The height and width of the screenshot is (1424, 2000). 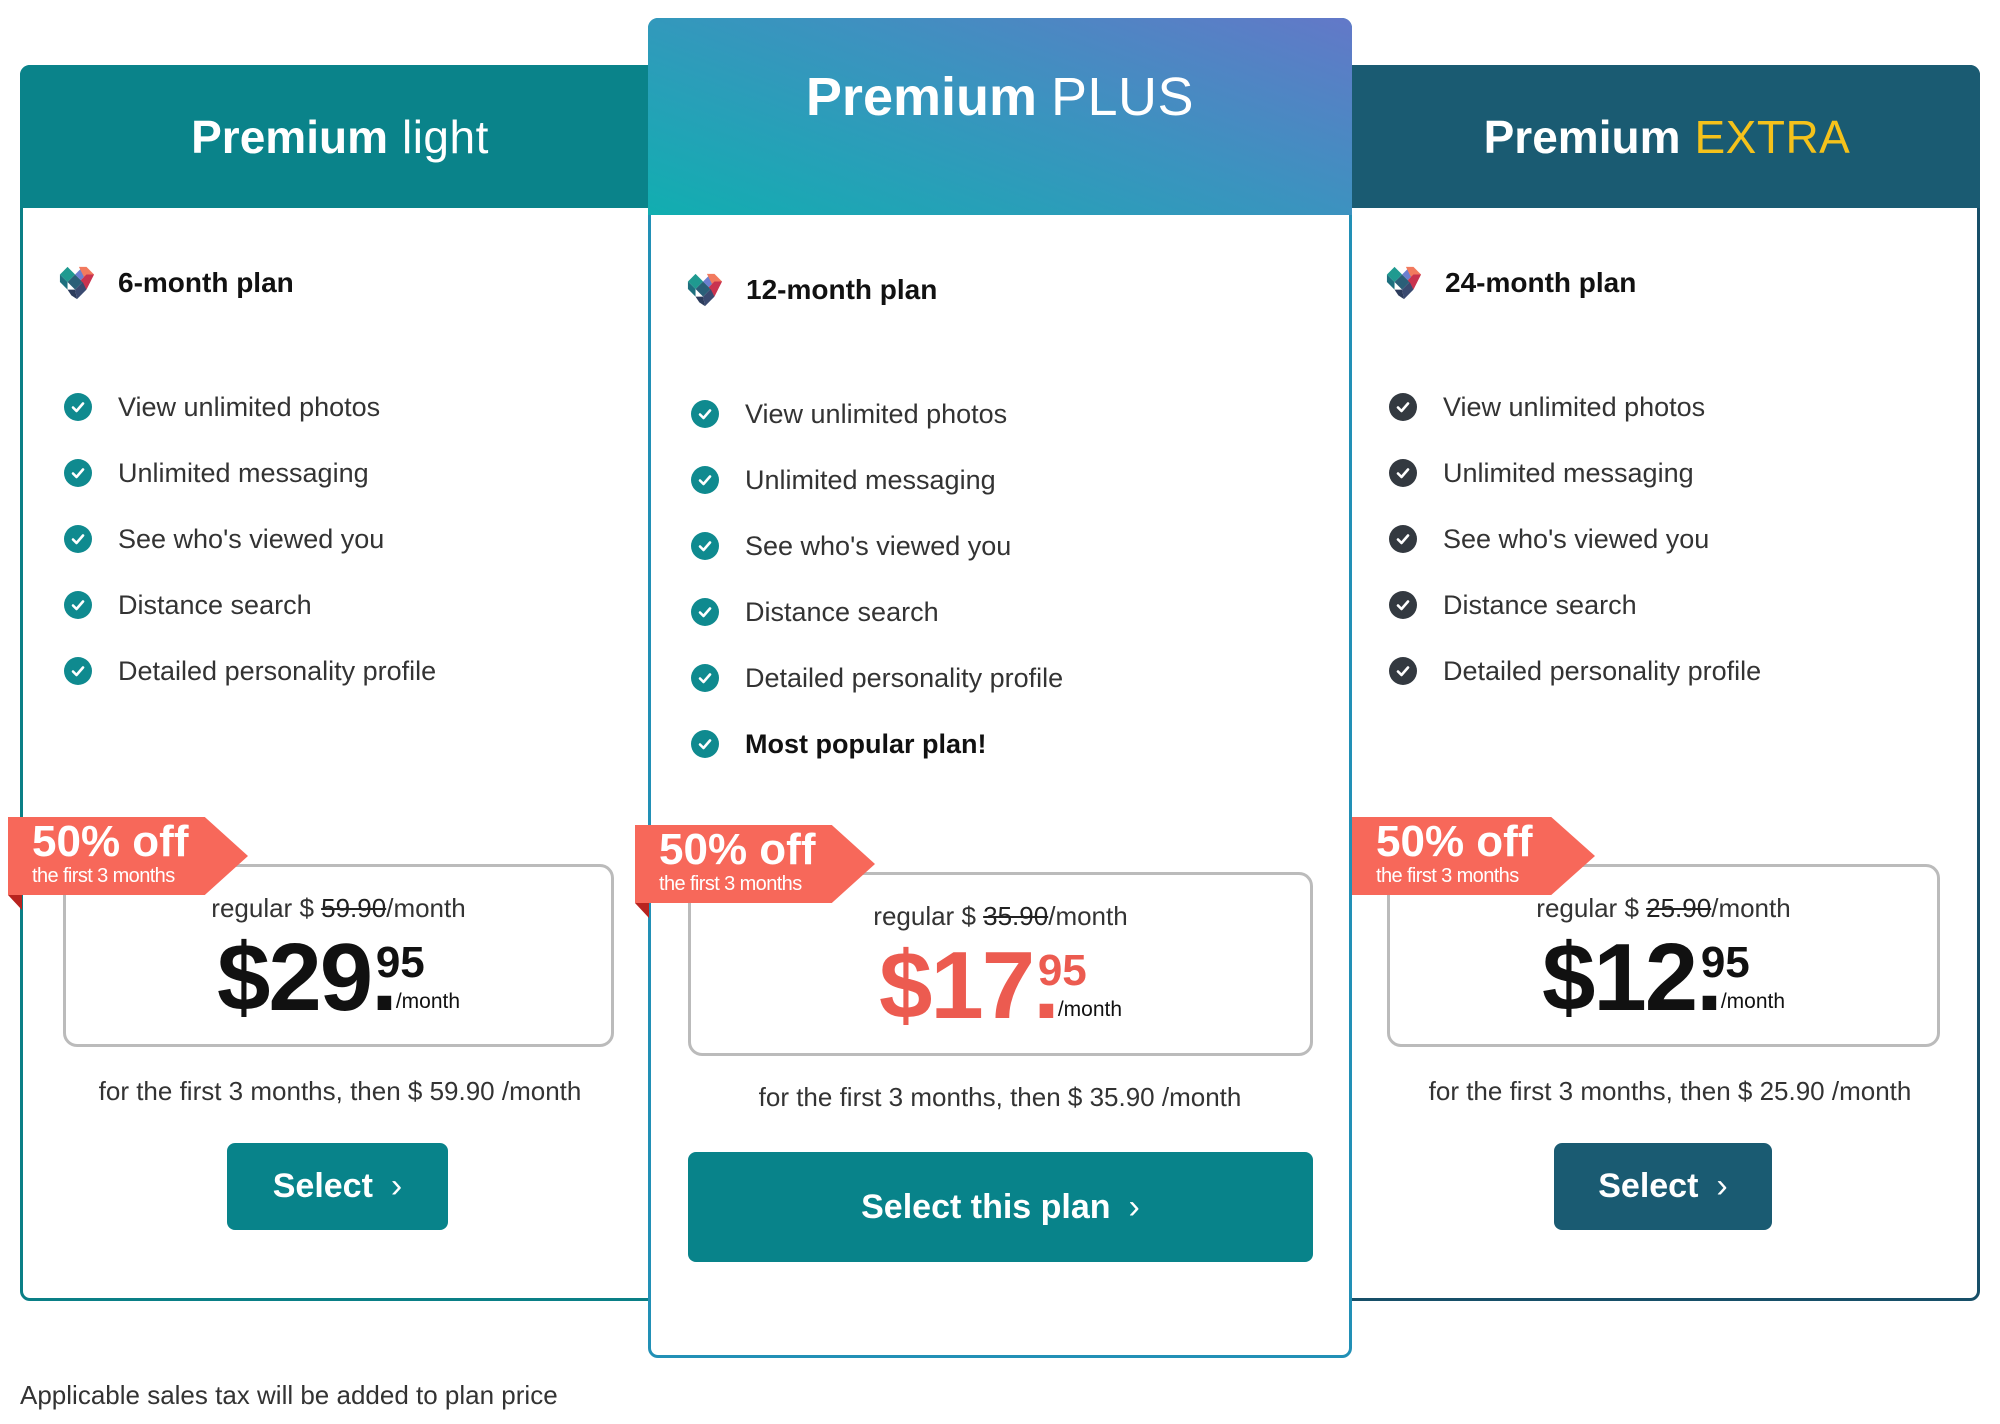 What do you see at coordinates (1016, 916) in the screenshot?
I see `regular-price-struck: 35.90` at bounding box center [1016, 916].